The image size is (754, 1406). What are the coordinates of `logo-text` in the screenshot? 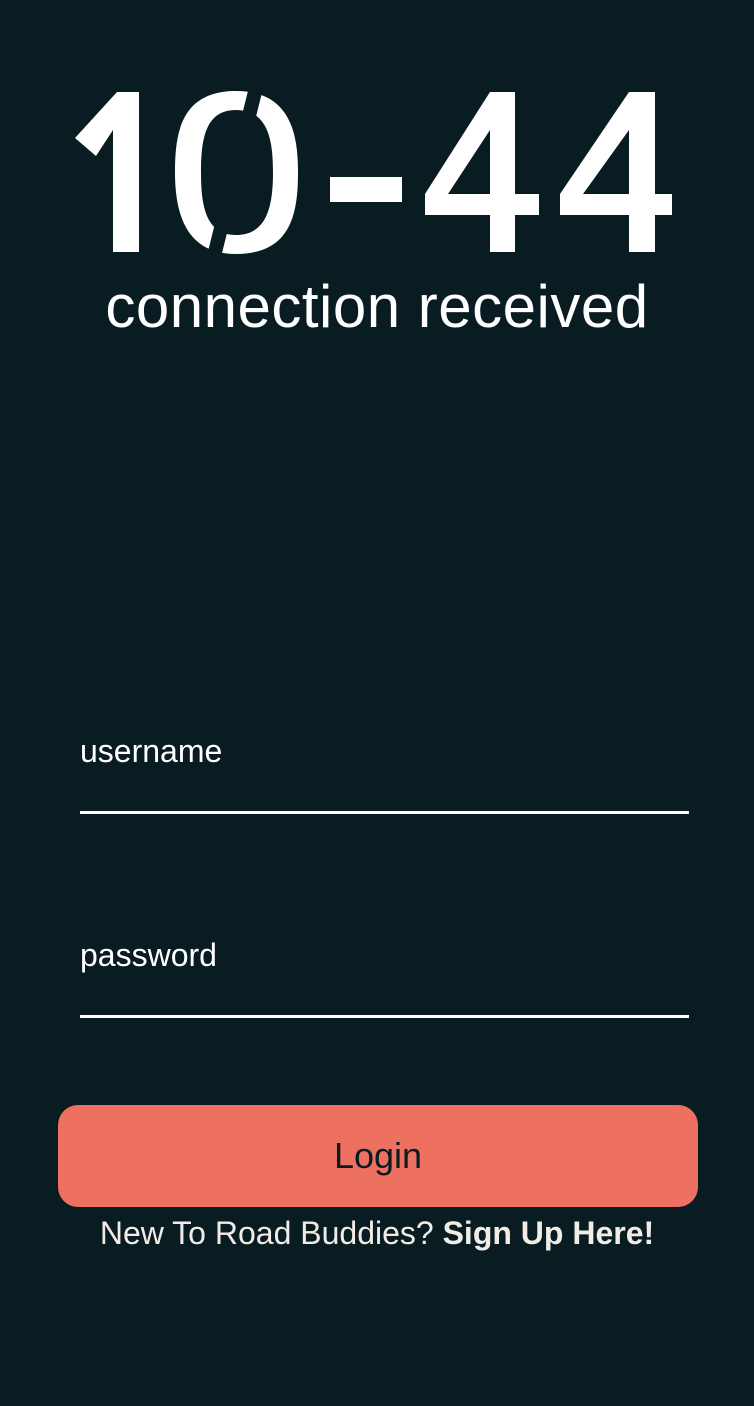 It's located at (373, 173).